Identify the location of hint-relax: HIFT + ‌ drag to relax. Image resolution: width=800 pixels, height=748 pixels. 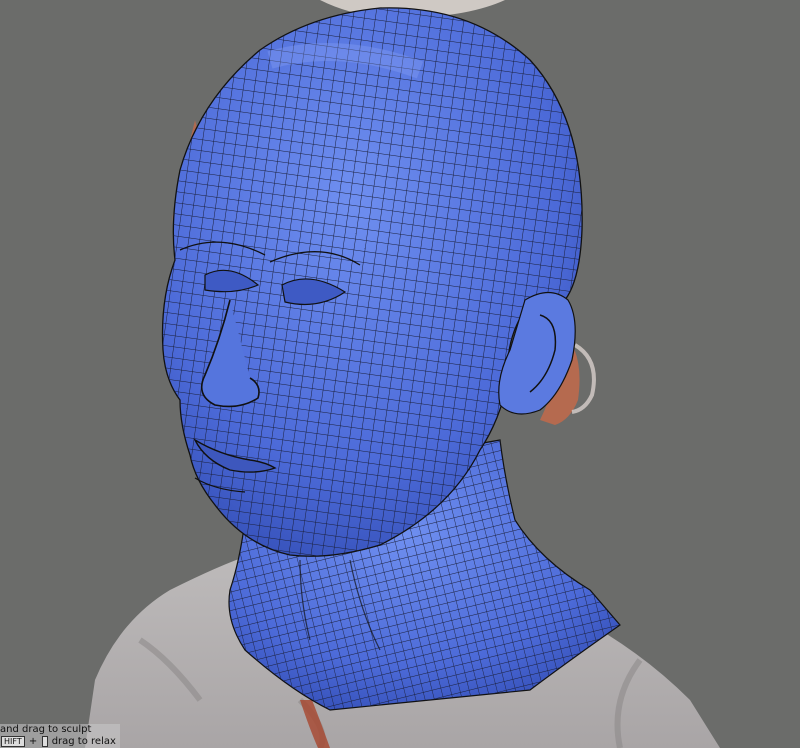
(60, 742).